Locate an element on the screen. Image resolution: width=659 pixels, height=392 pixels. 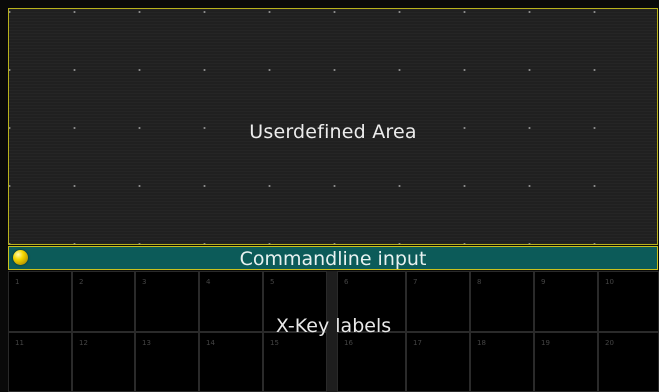
xkey-number: 6 is located at coordinates (346, 282).